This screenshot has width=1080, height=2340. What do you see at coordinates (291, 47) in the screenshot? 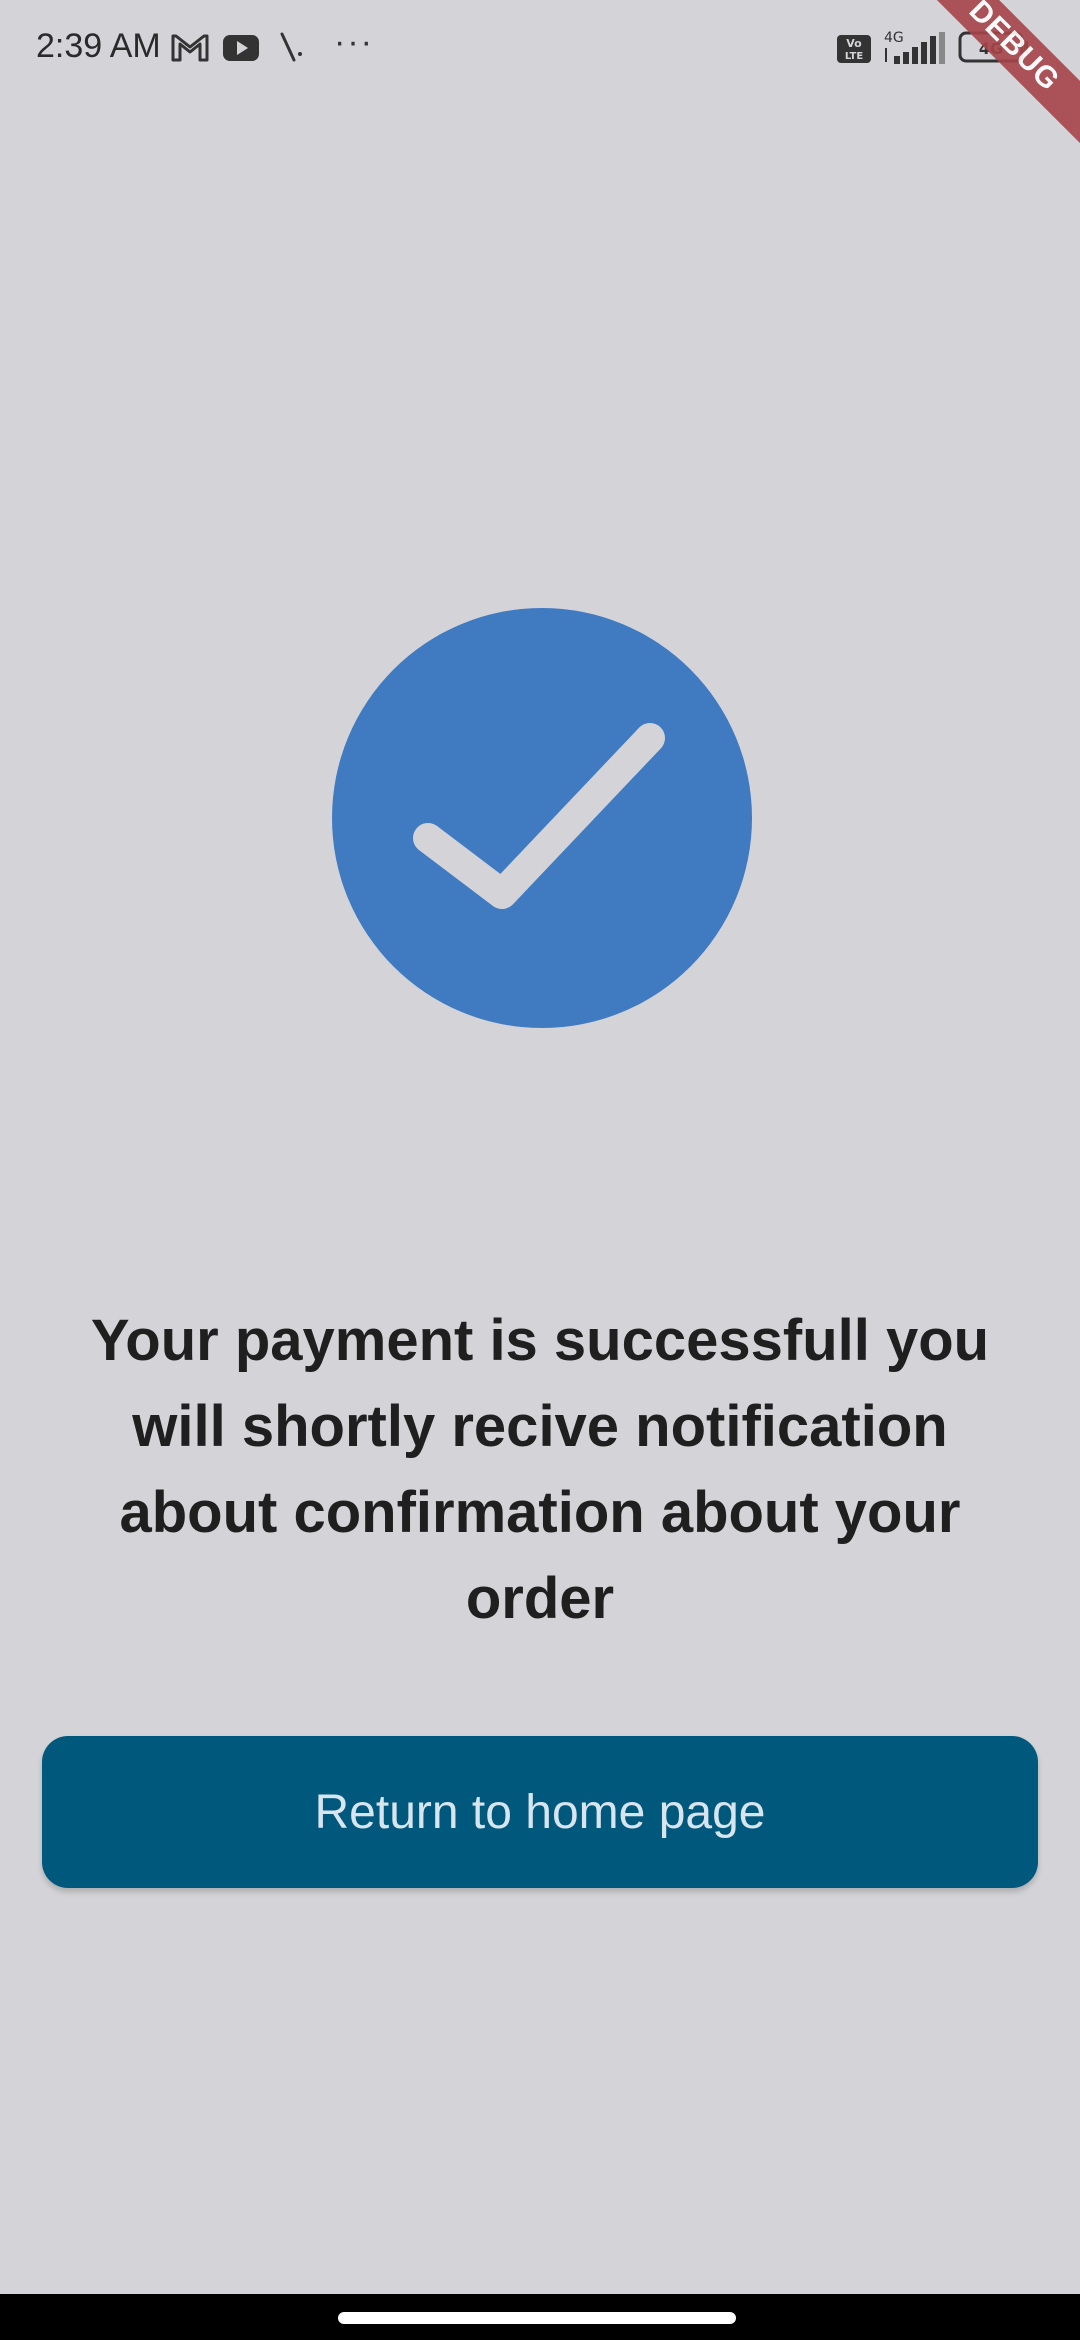
I see `app-icon` at bounding box center [291, 47].